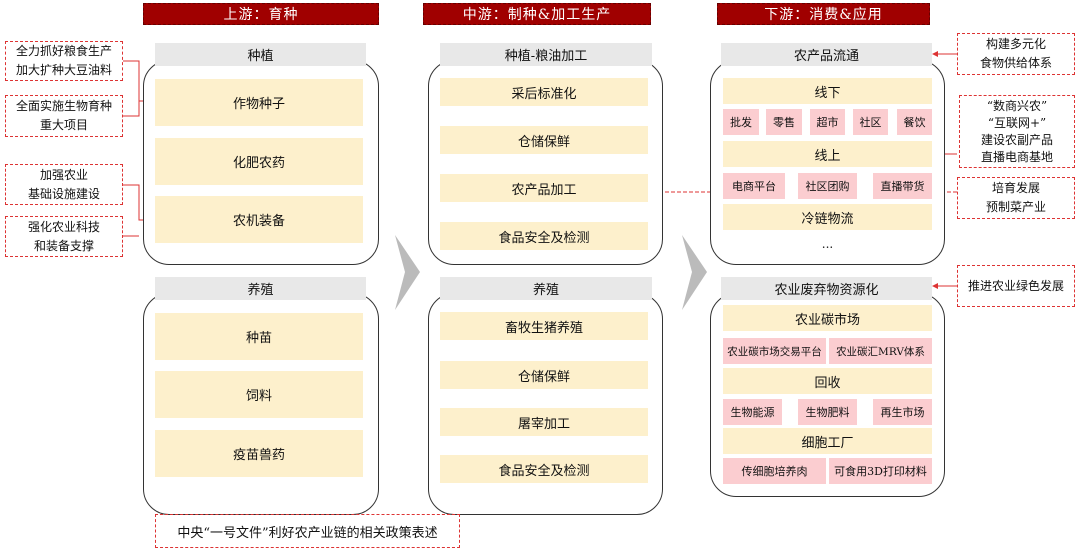  What do you see at coordinates (64, 61) in the screenshot?
I see `policy-callout: 全力抓好粮食生产 加大扩种大豆油料` at bounding box center [64, 61].